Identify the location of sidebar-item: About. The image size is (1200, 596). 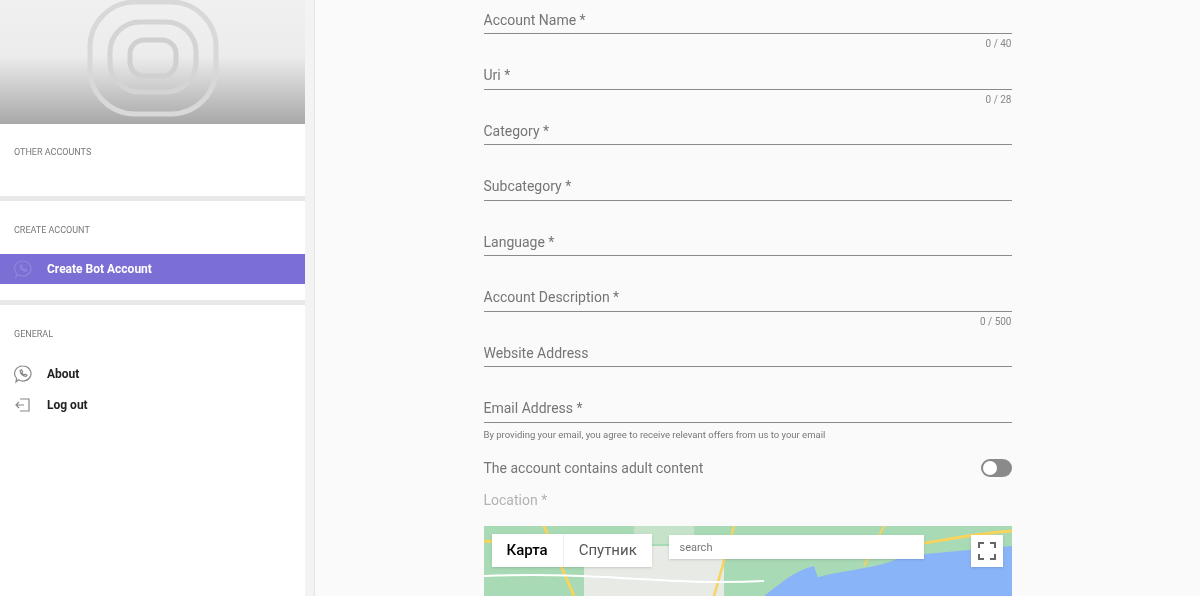
(152, 373).